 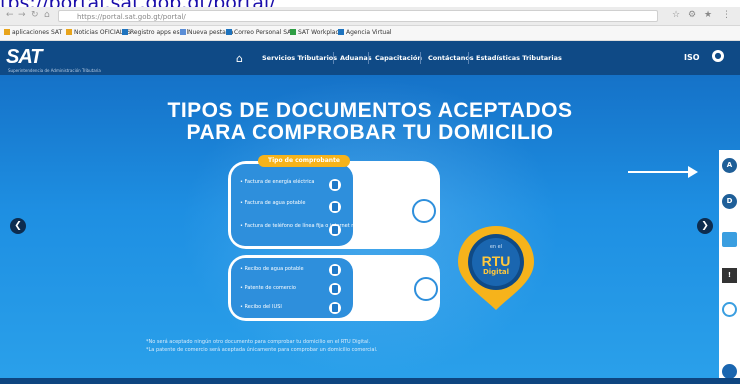 I want to click on carousel-next-button: ❯, so click(x=705, y=226).